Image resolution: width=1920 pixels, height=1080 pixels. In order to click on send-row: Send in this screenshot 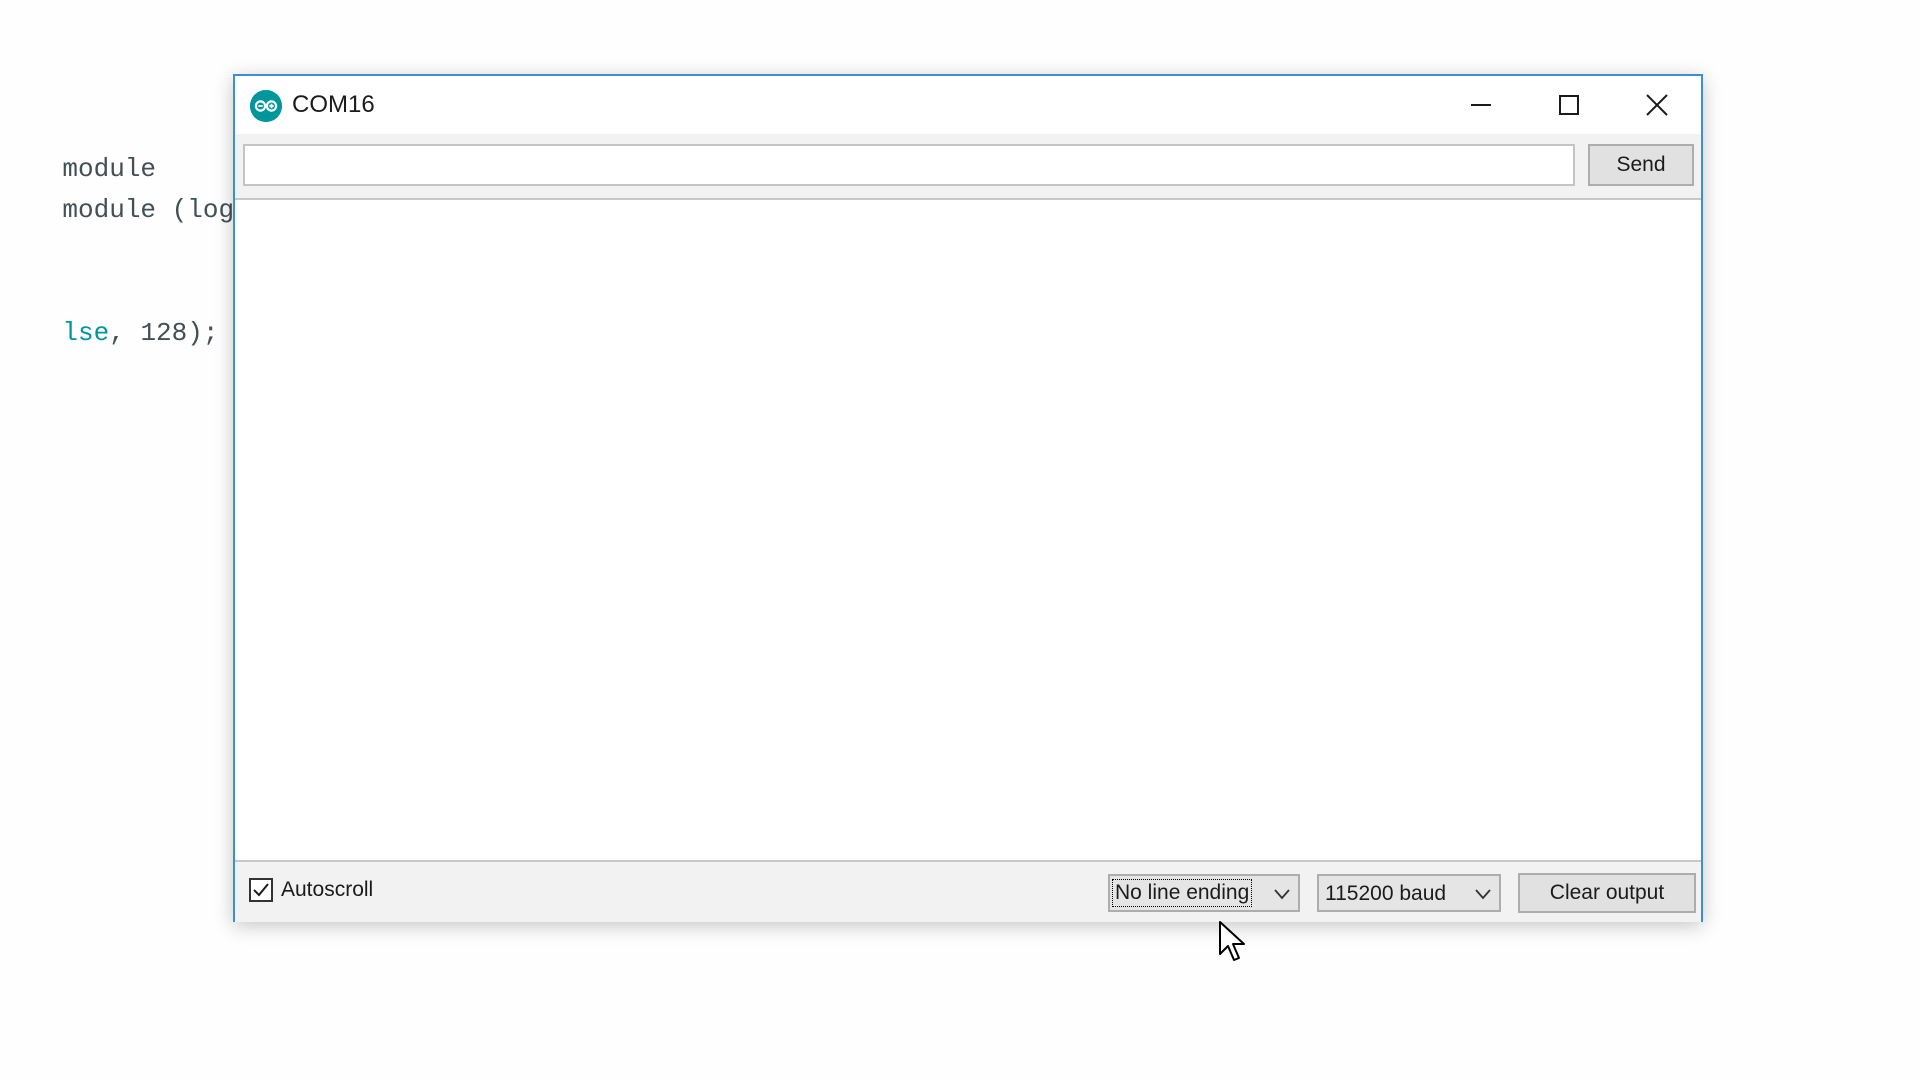, I will do `click(968, 166)`.